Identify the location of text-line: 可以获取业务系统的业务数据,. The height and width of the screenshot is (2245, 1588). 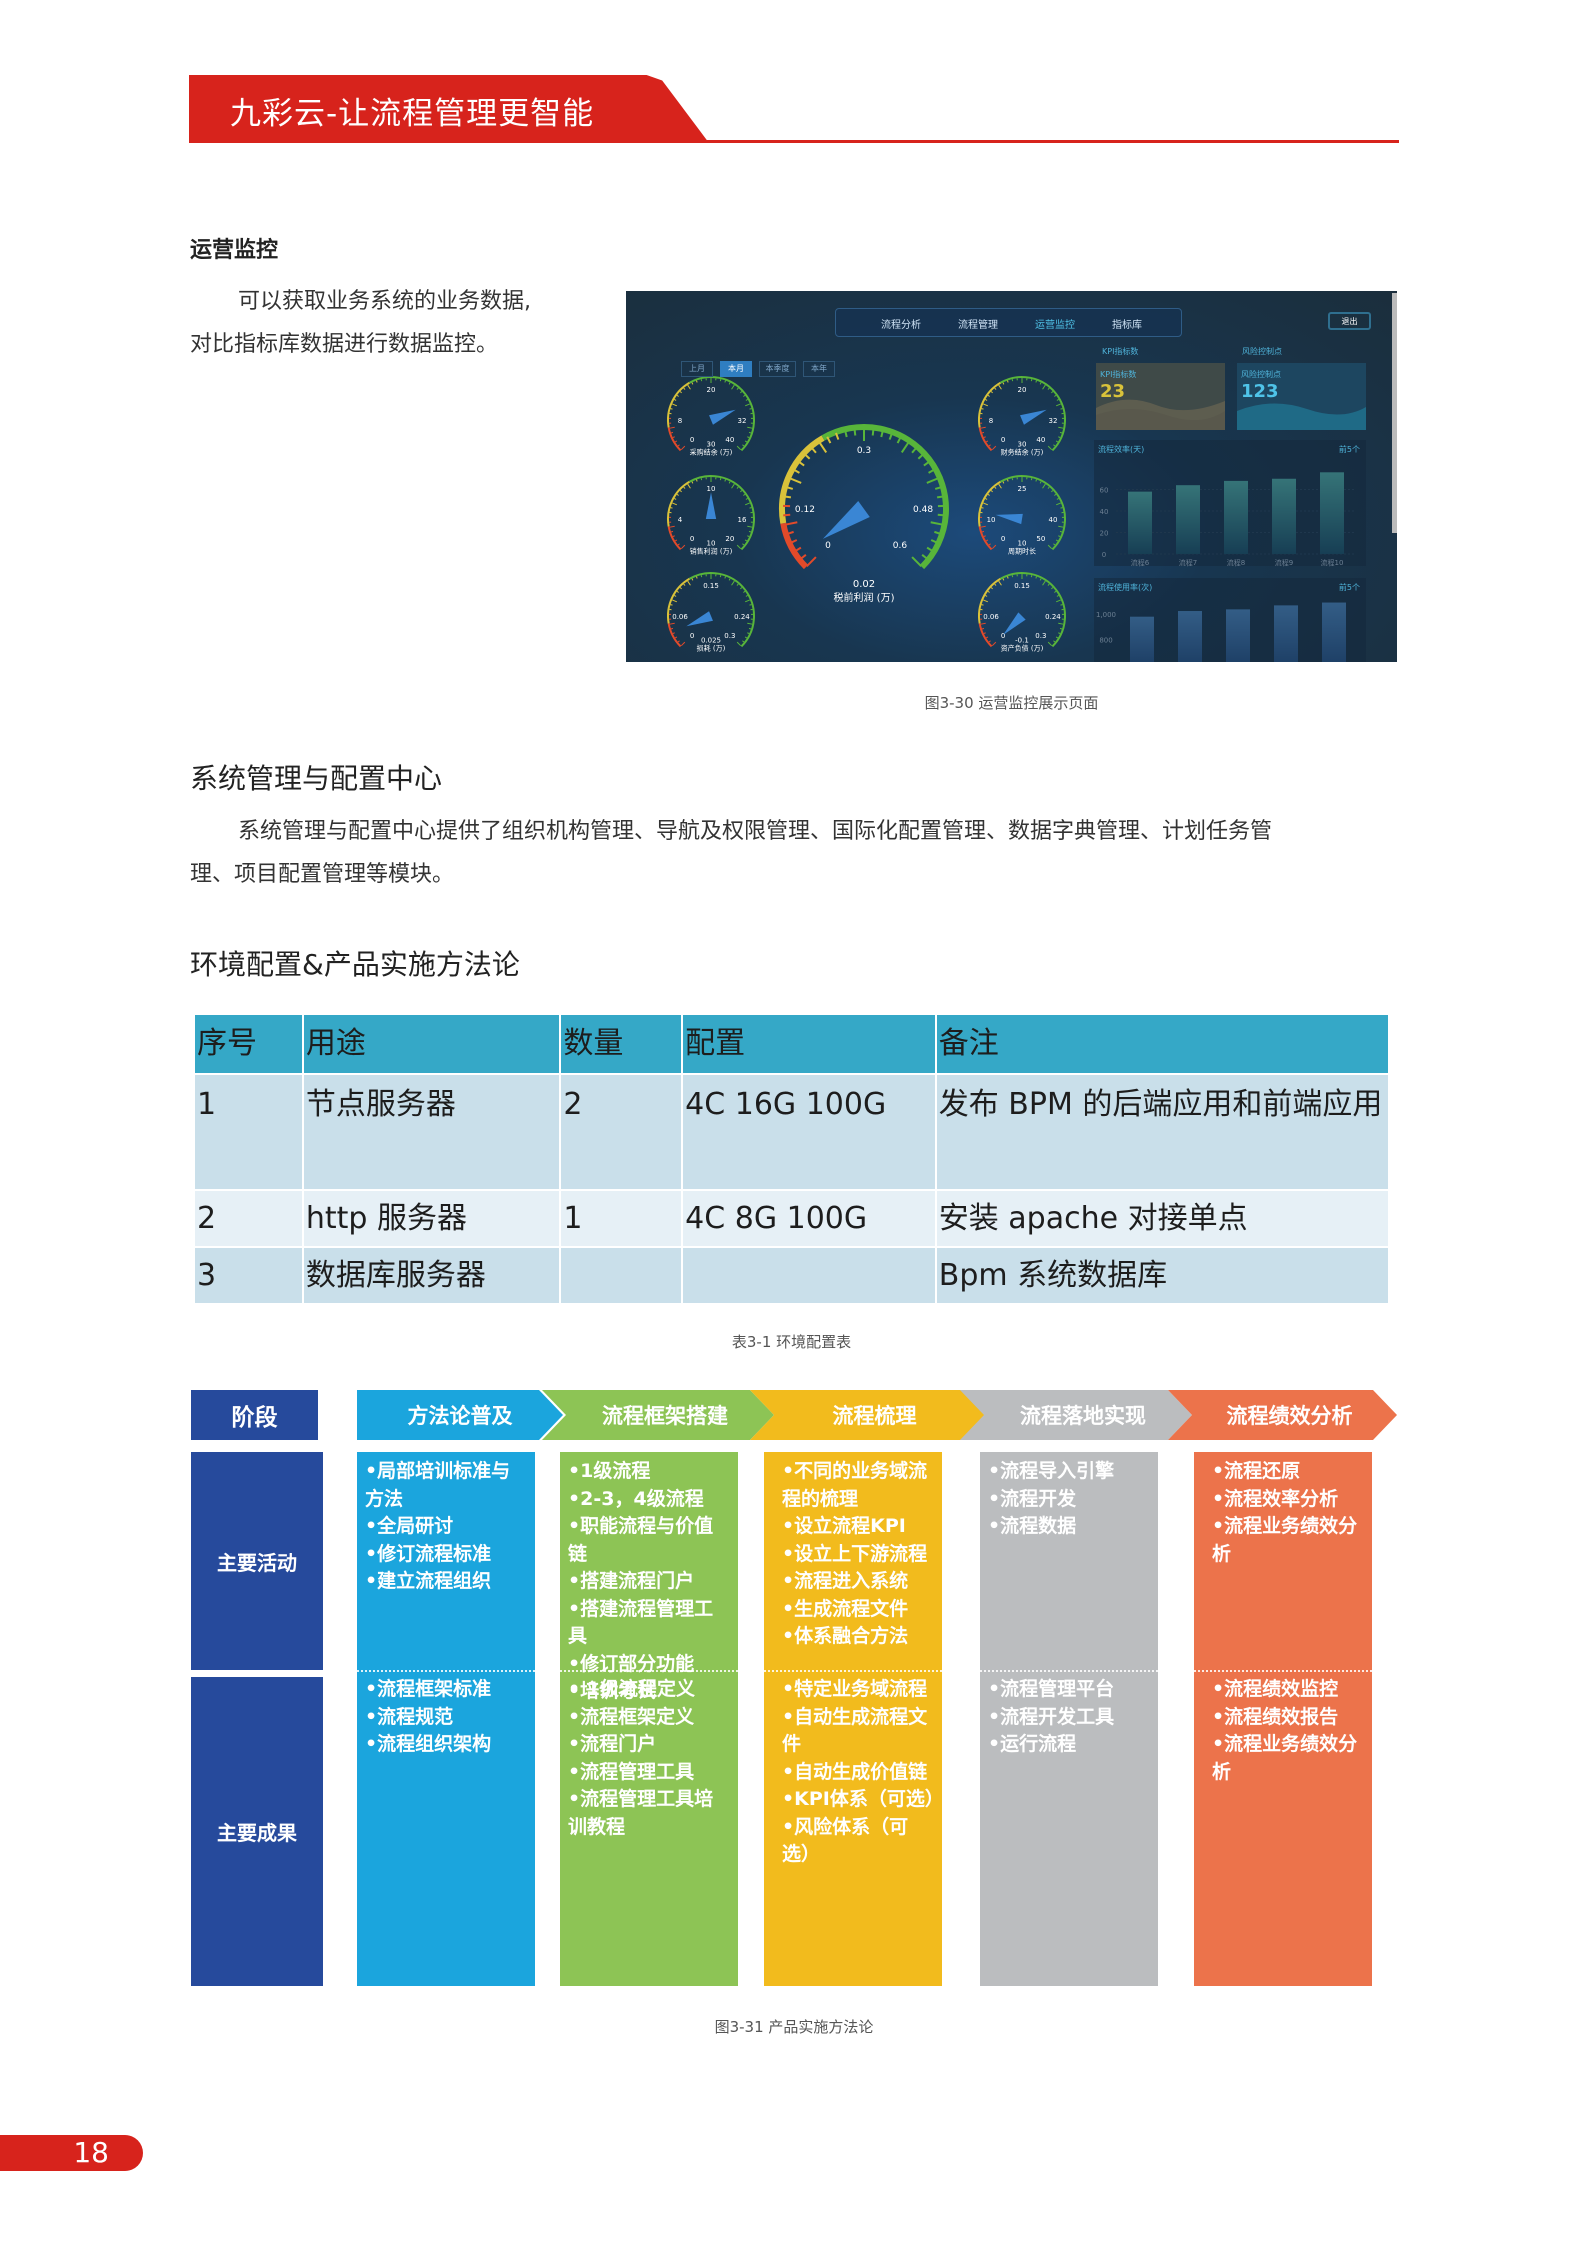
(384, 301).